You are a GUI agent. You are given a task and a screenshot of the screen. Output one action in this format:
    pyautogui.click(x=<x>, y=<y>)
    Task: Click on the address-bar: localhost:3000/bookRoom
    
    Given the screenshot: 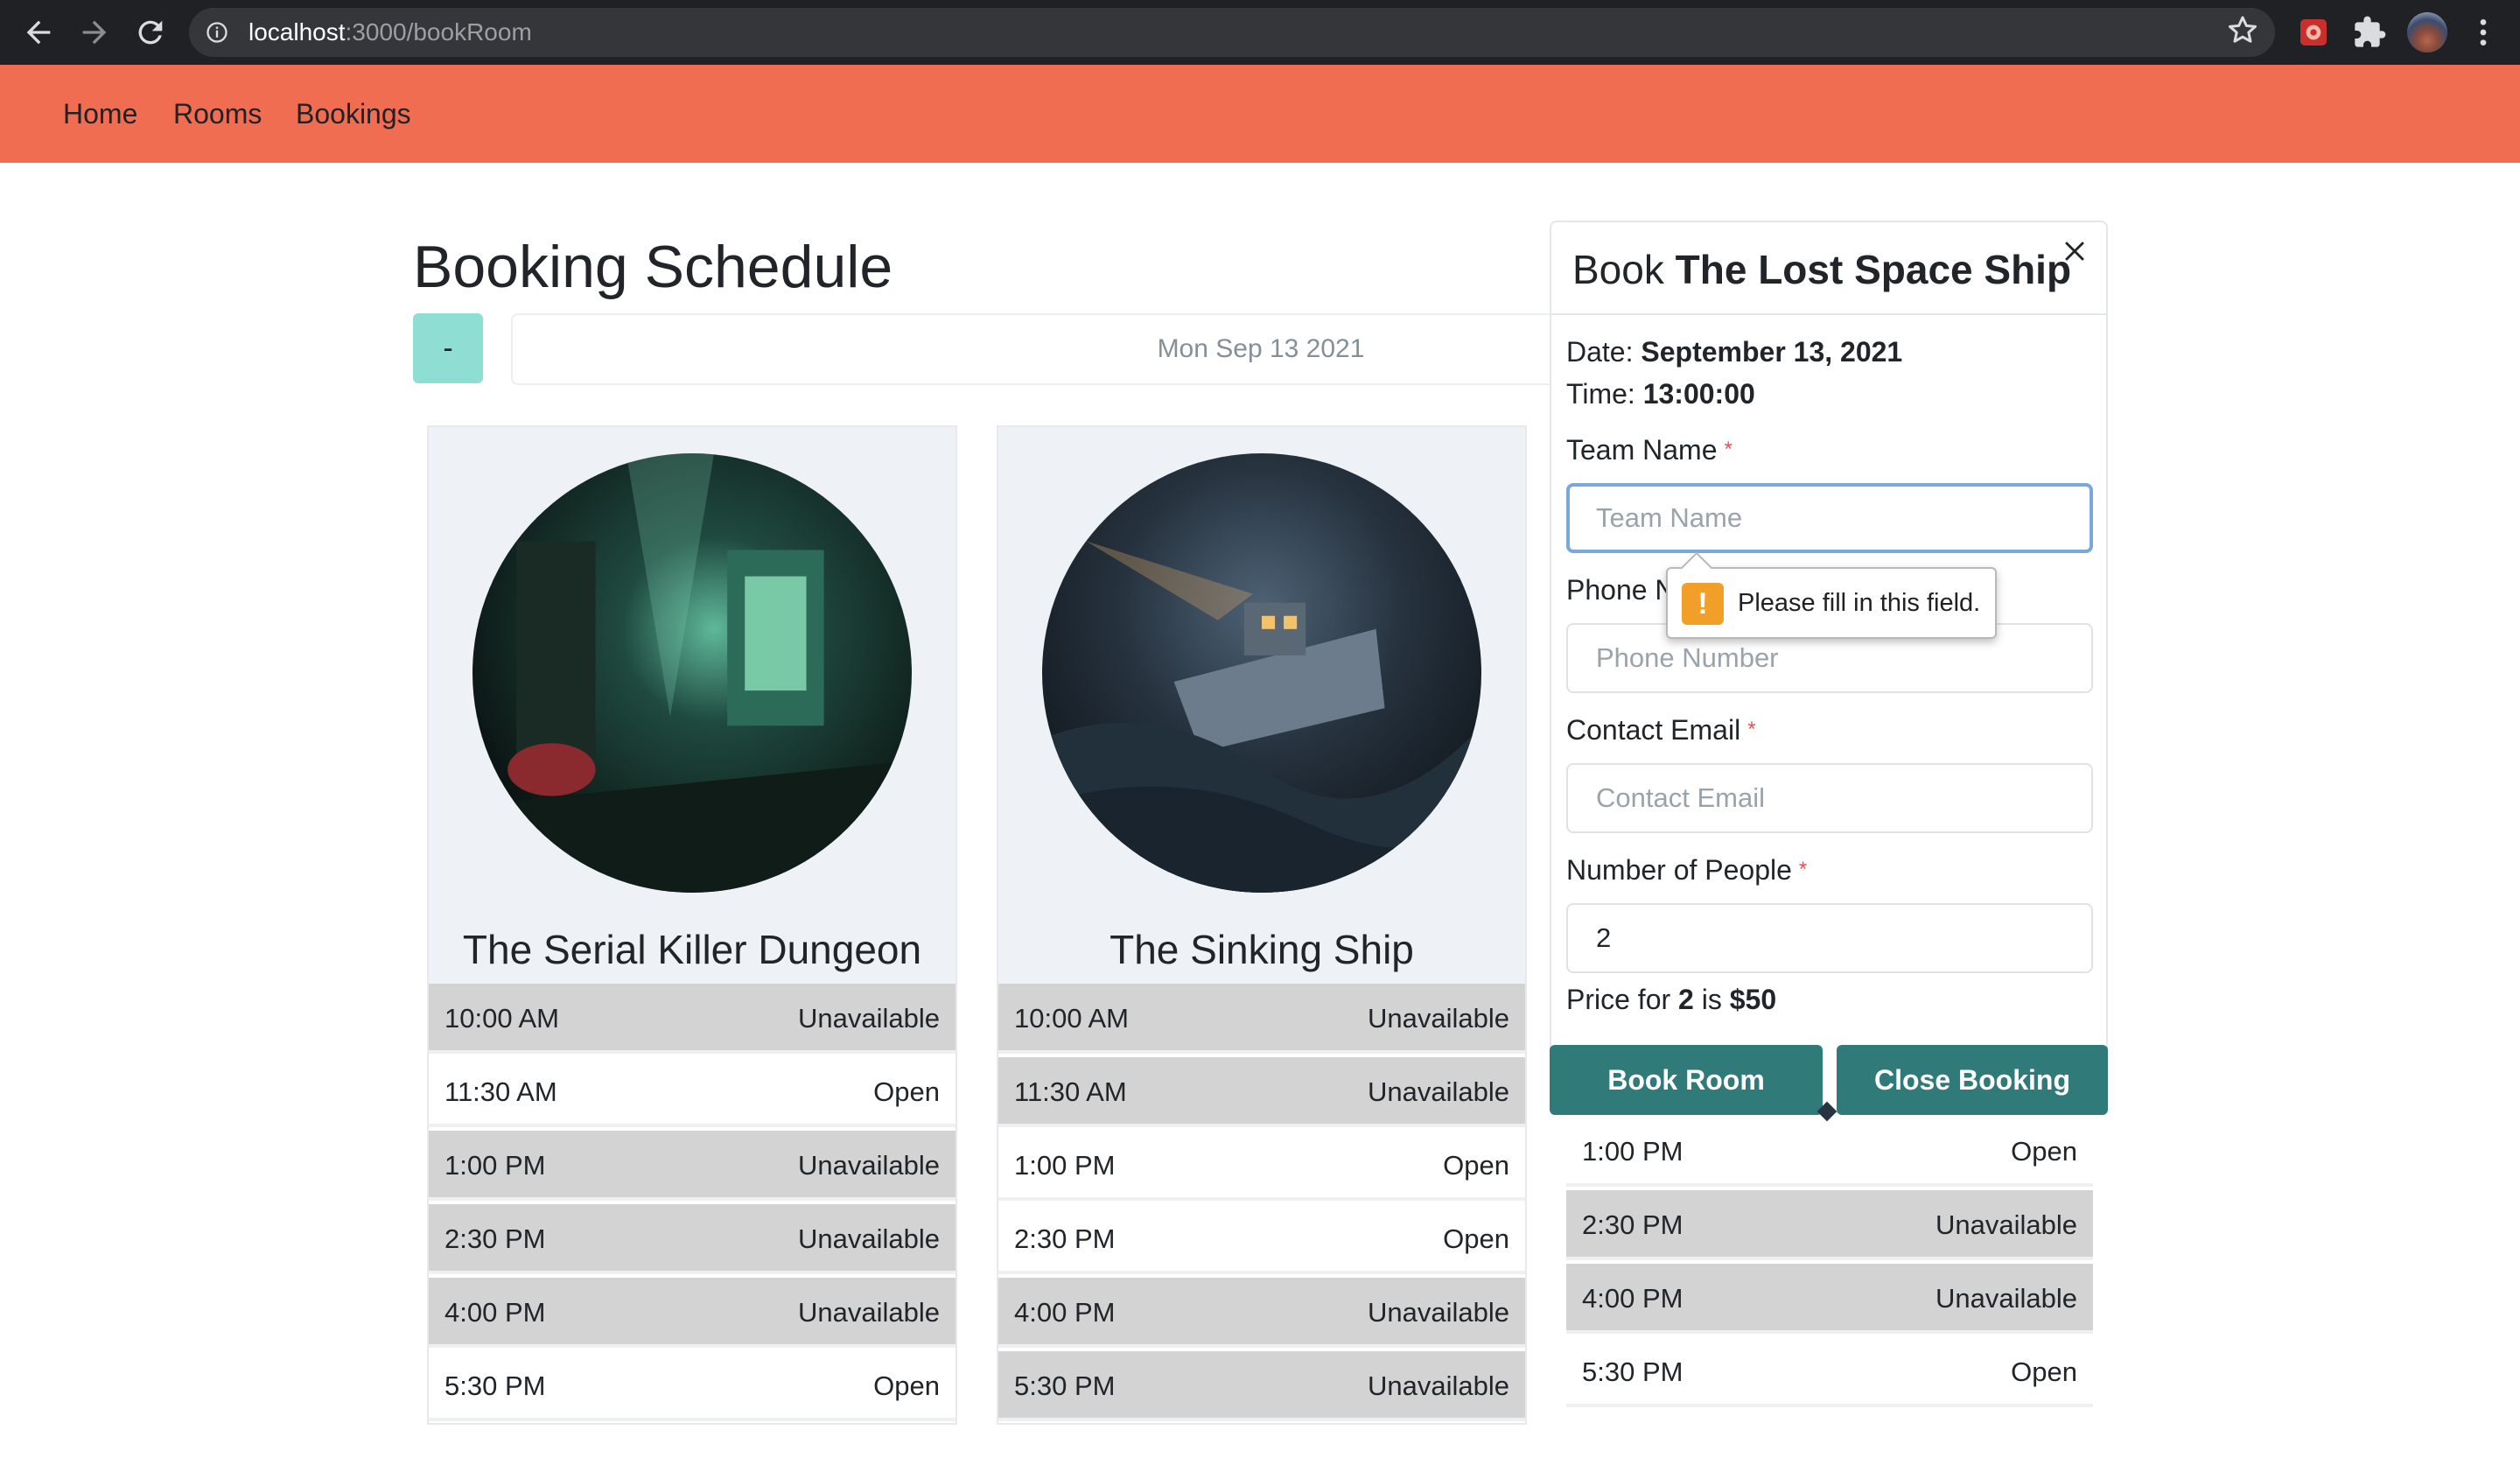 What is the action you would take?
    pyautogui.click(x=1232, y=32)
    